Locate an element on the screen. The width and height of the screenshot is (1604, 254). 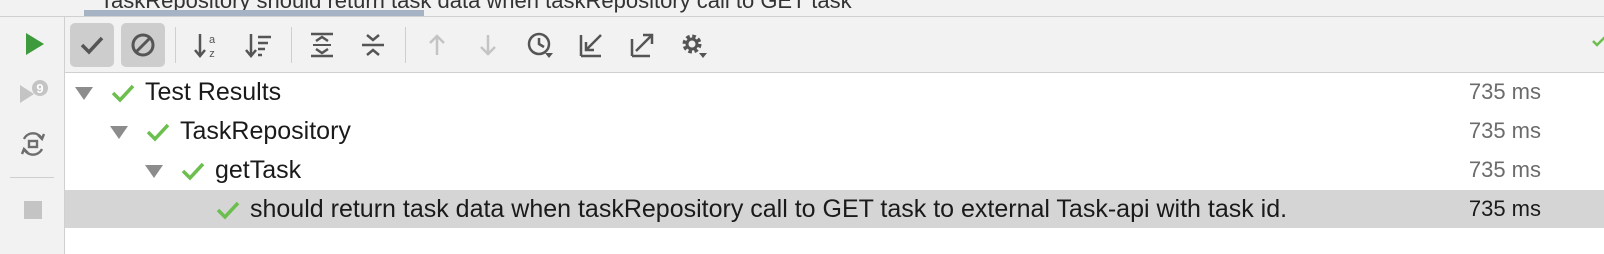
arrow-up-icon is located at coordinates (437, 44).